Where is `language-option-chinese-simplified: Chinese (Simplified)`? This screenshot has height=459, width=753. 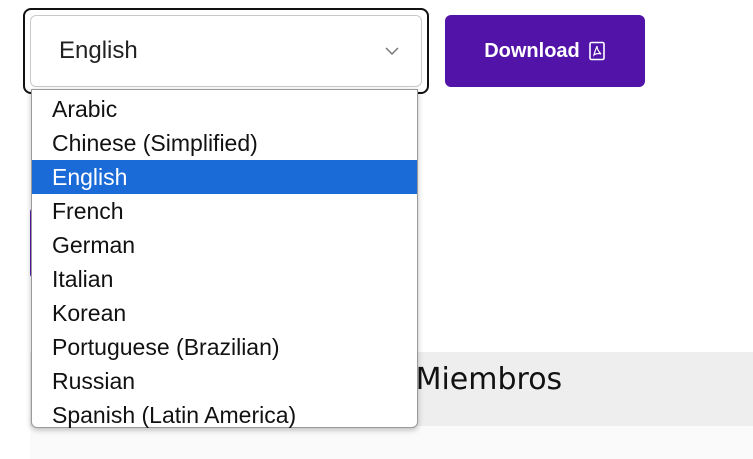
language-option-chinese-simplified: Chinese (Simplified) is located at coordinates (224, 143).